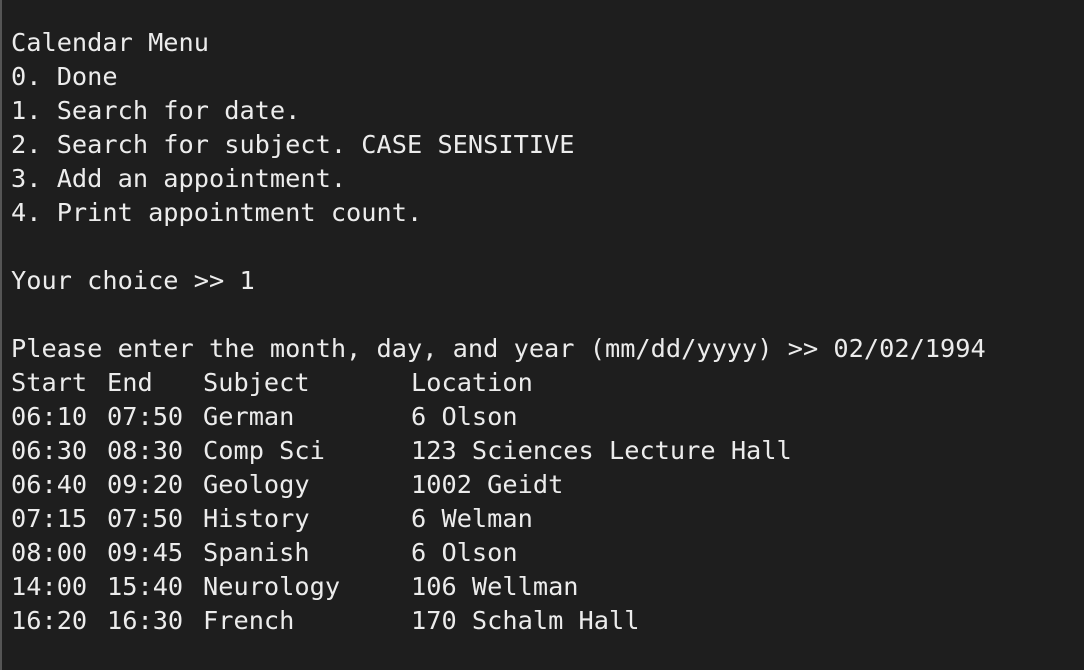 This screenshot has height=670, width=1084. I want to click on cell-start: 16:20, so click(49, 620).